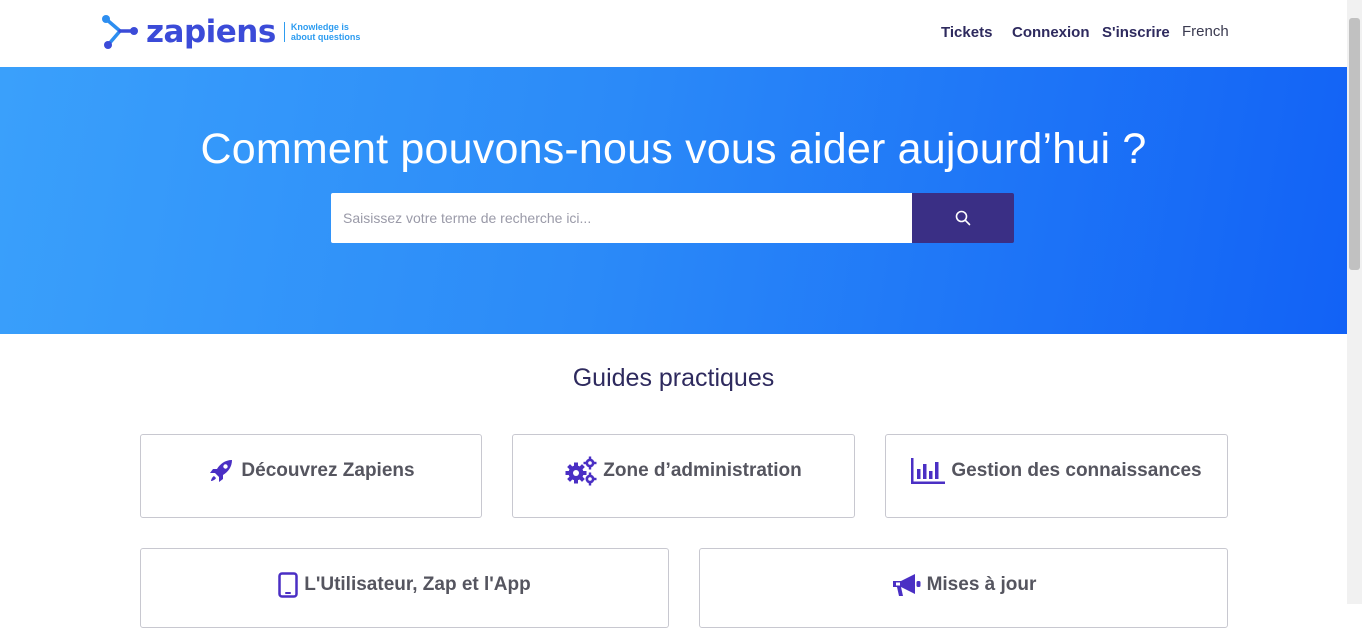 This screenshot has width=1362, height=628. I want to click on guide-card-label: L'Utilisateur, Zap et l'App, so click(417, 584).